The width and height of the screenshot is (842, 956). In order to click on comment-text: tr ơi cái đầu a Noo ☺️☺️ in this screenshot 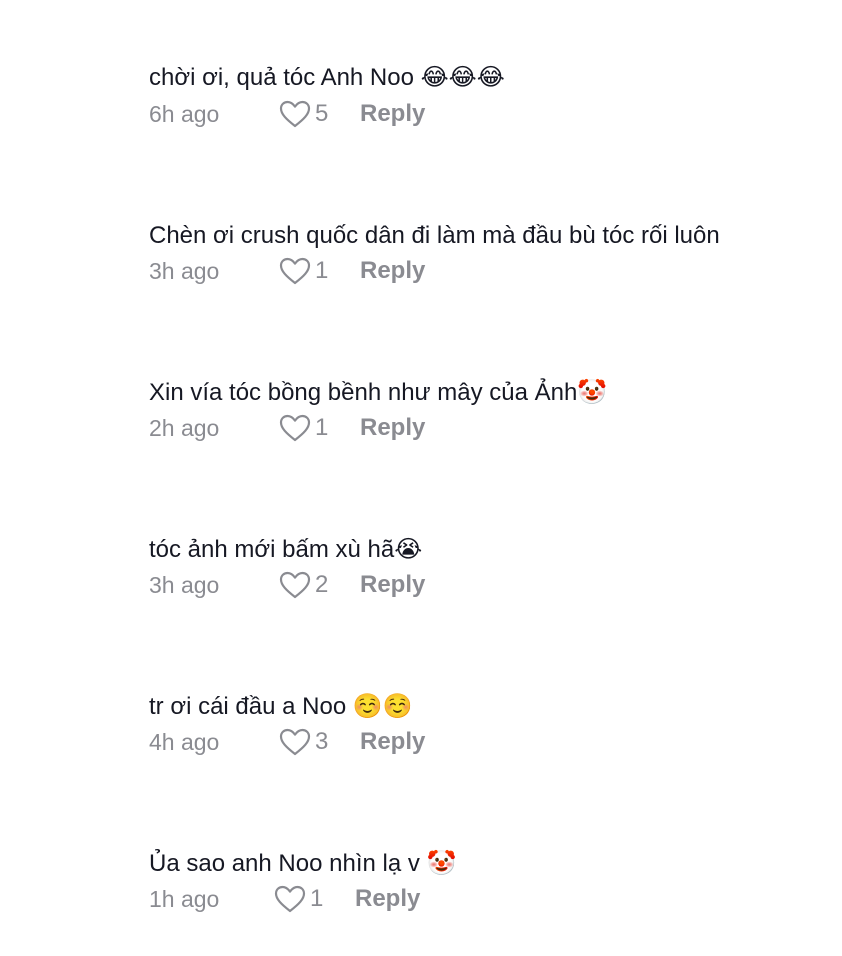, I will do `click(281, 706)`.